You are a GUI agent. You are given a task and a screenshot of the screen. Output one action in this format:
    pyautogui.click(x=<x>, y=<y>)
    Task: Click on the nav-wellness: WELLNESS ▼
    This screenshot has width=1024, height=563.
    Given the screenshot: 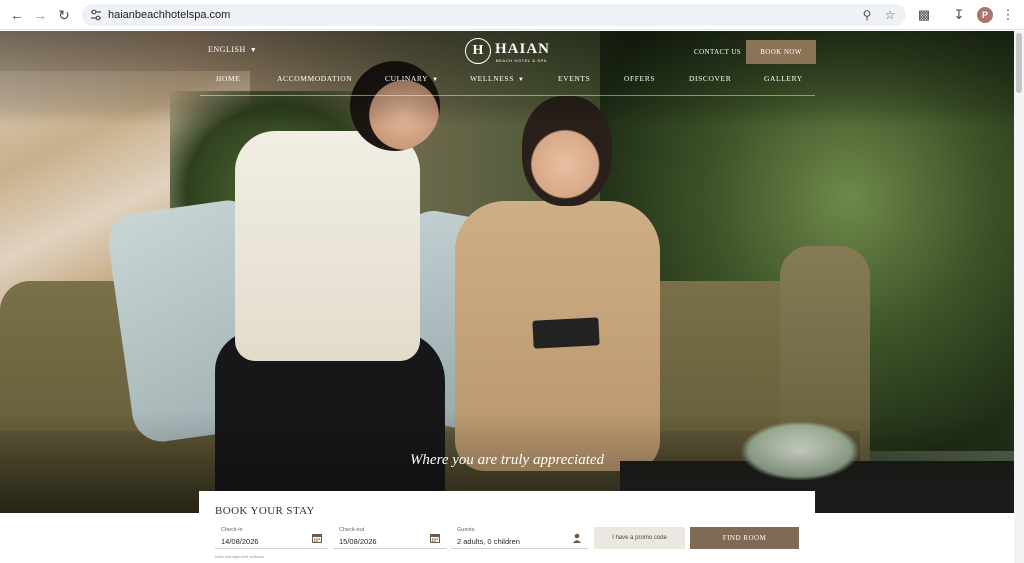 What is the action you would take?
    pyautogui.click(x=497, y=78)
    